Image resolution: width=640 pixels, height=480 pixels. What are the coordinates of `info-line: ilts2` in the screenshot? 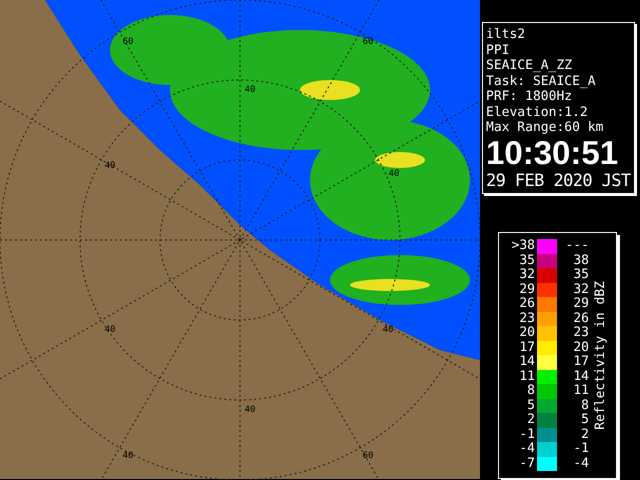 It's located at (506, 34).